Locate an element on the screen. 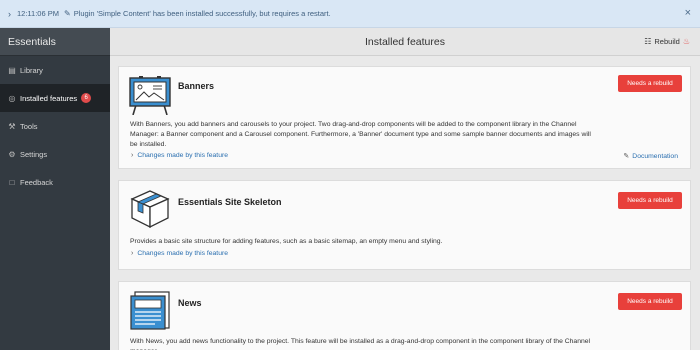  bell-icon: ♨ is located at coordinates (686, 41).